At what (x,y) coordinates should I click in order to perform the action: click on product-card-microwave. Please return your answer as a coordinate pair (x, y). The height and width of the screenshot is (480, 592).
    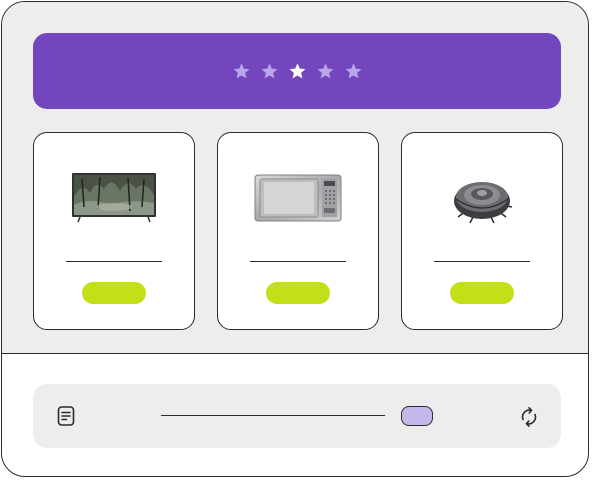
    Looking at the image, I should click on (298, 231).